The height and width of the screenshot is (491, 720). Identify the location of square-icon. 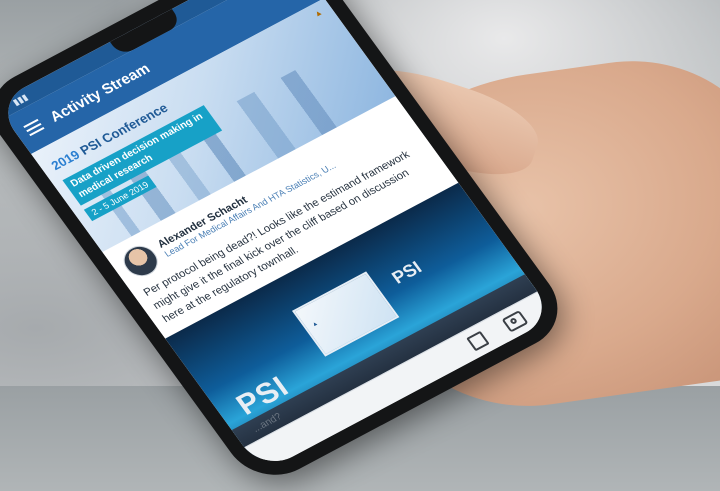
(478, 341).